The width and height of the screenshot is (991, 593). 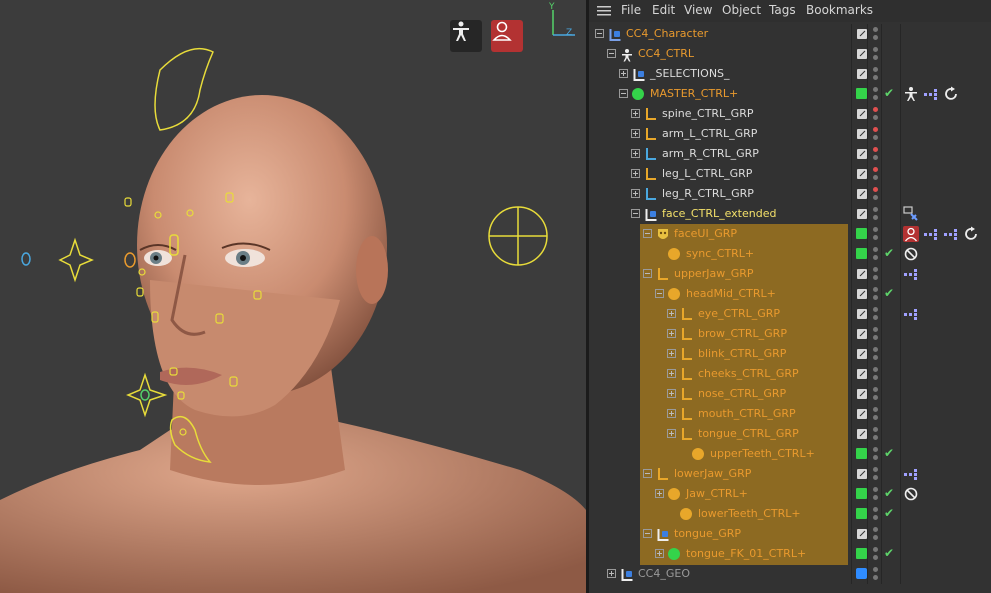 I want to click on lock-icon, so click(x=861, y=573).